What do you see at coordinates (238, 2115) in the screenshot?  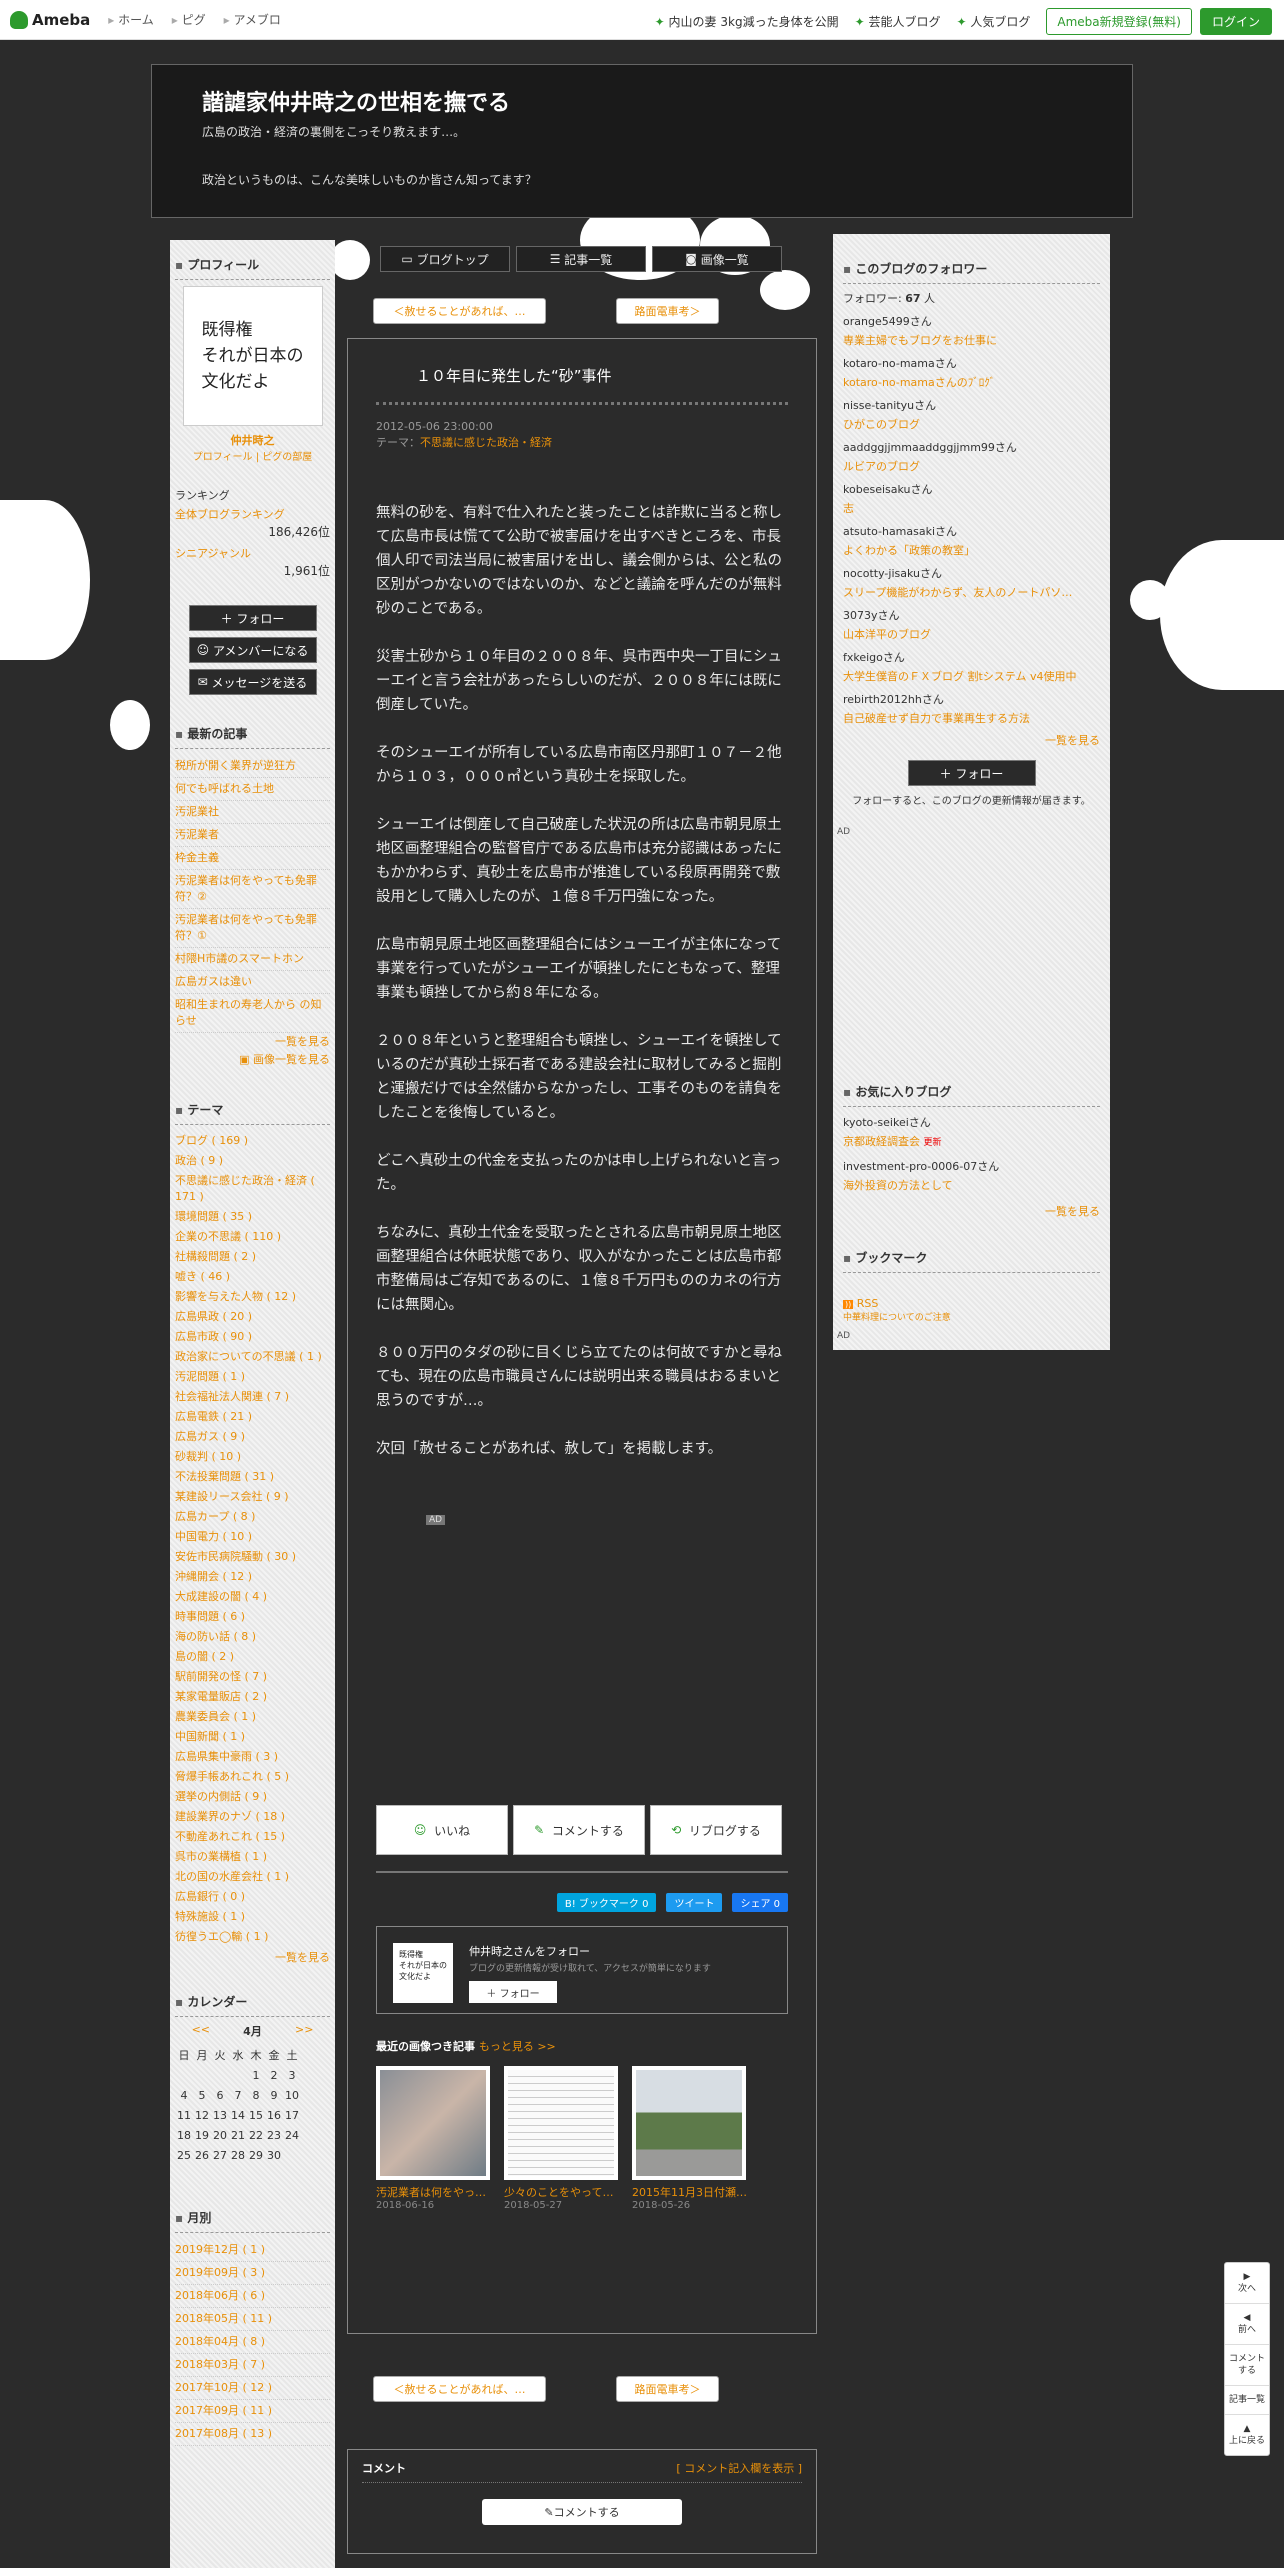 I see `calendar-day: 14` at bounding box center [238, 2115].